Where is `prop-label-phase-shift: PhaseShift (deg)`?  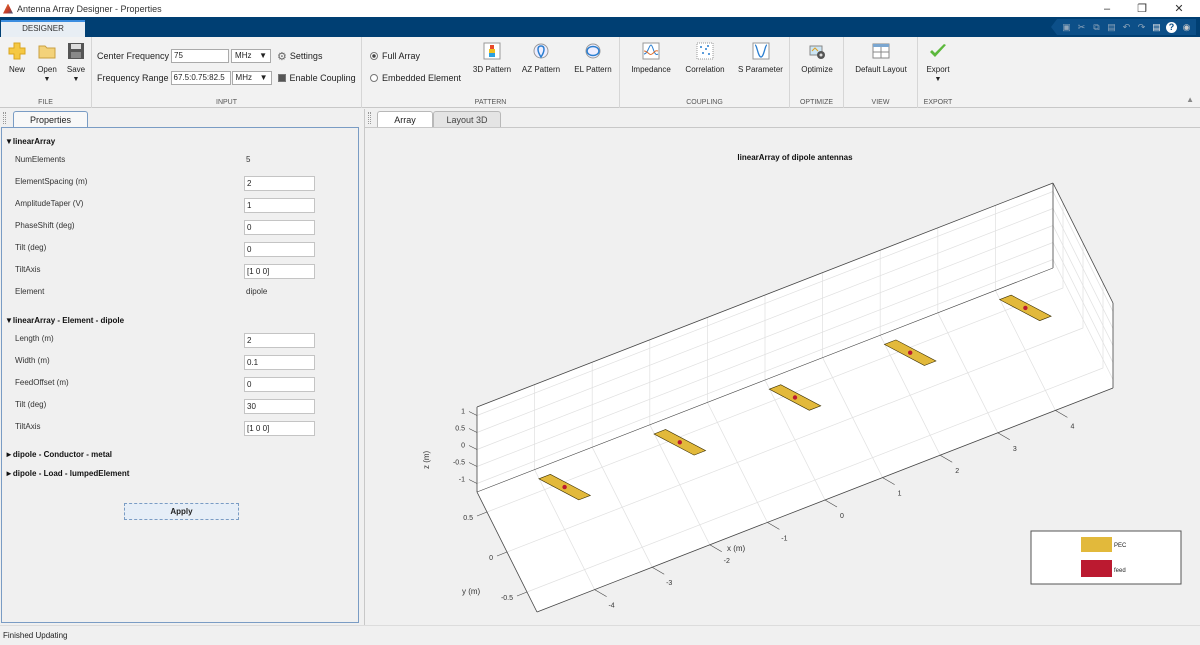 prop-label-phase-shift: PhaseShift (deg) is located at coordinates (45, 225).